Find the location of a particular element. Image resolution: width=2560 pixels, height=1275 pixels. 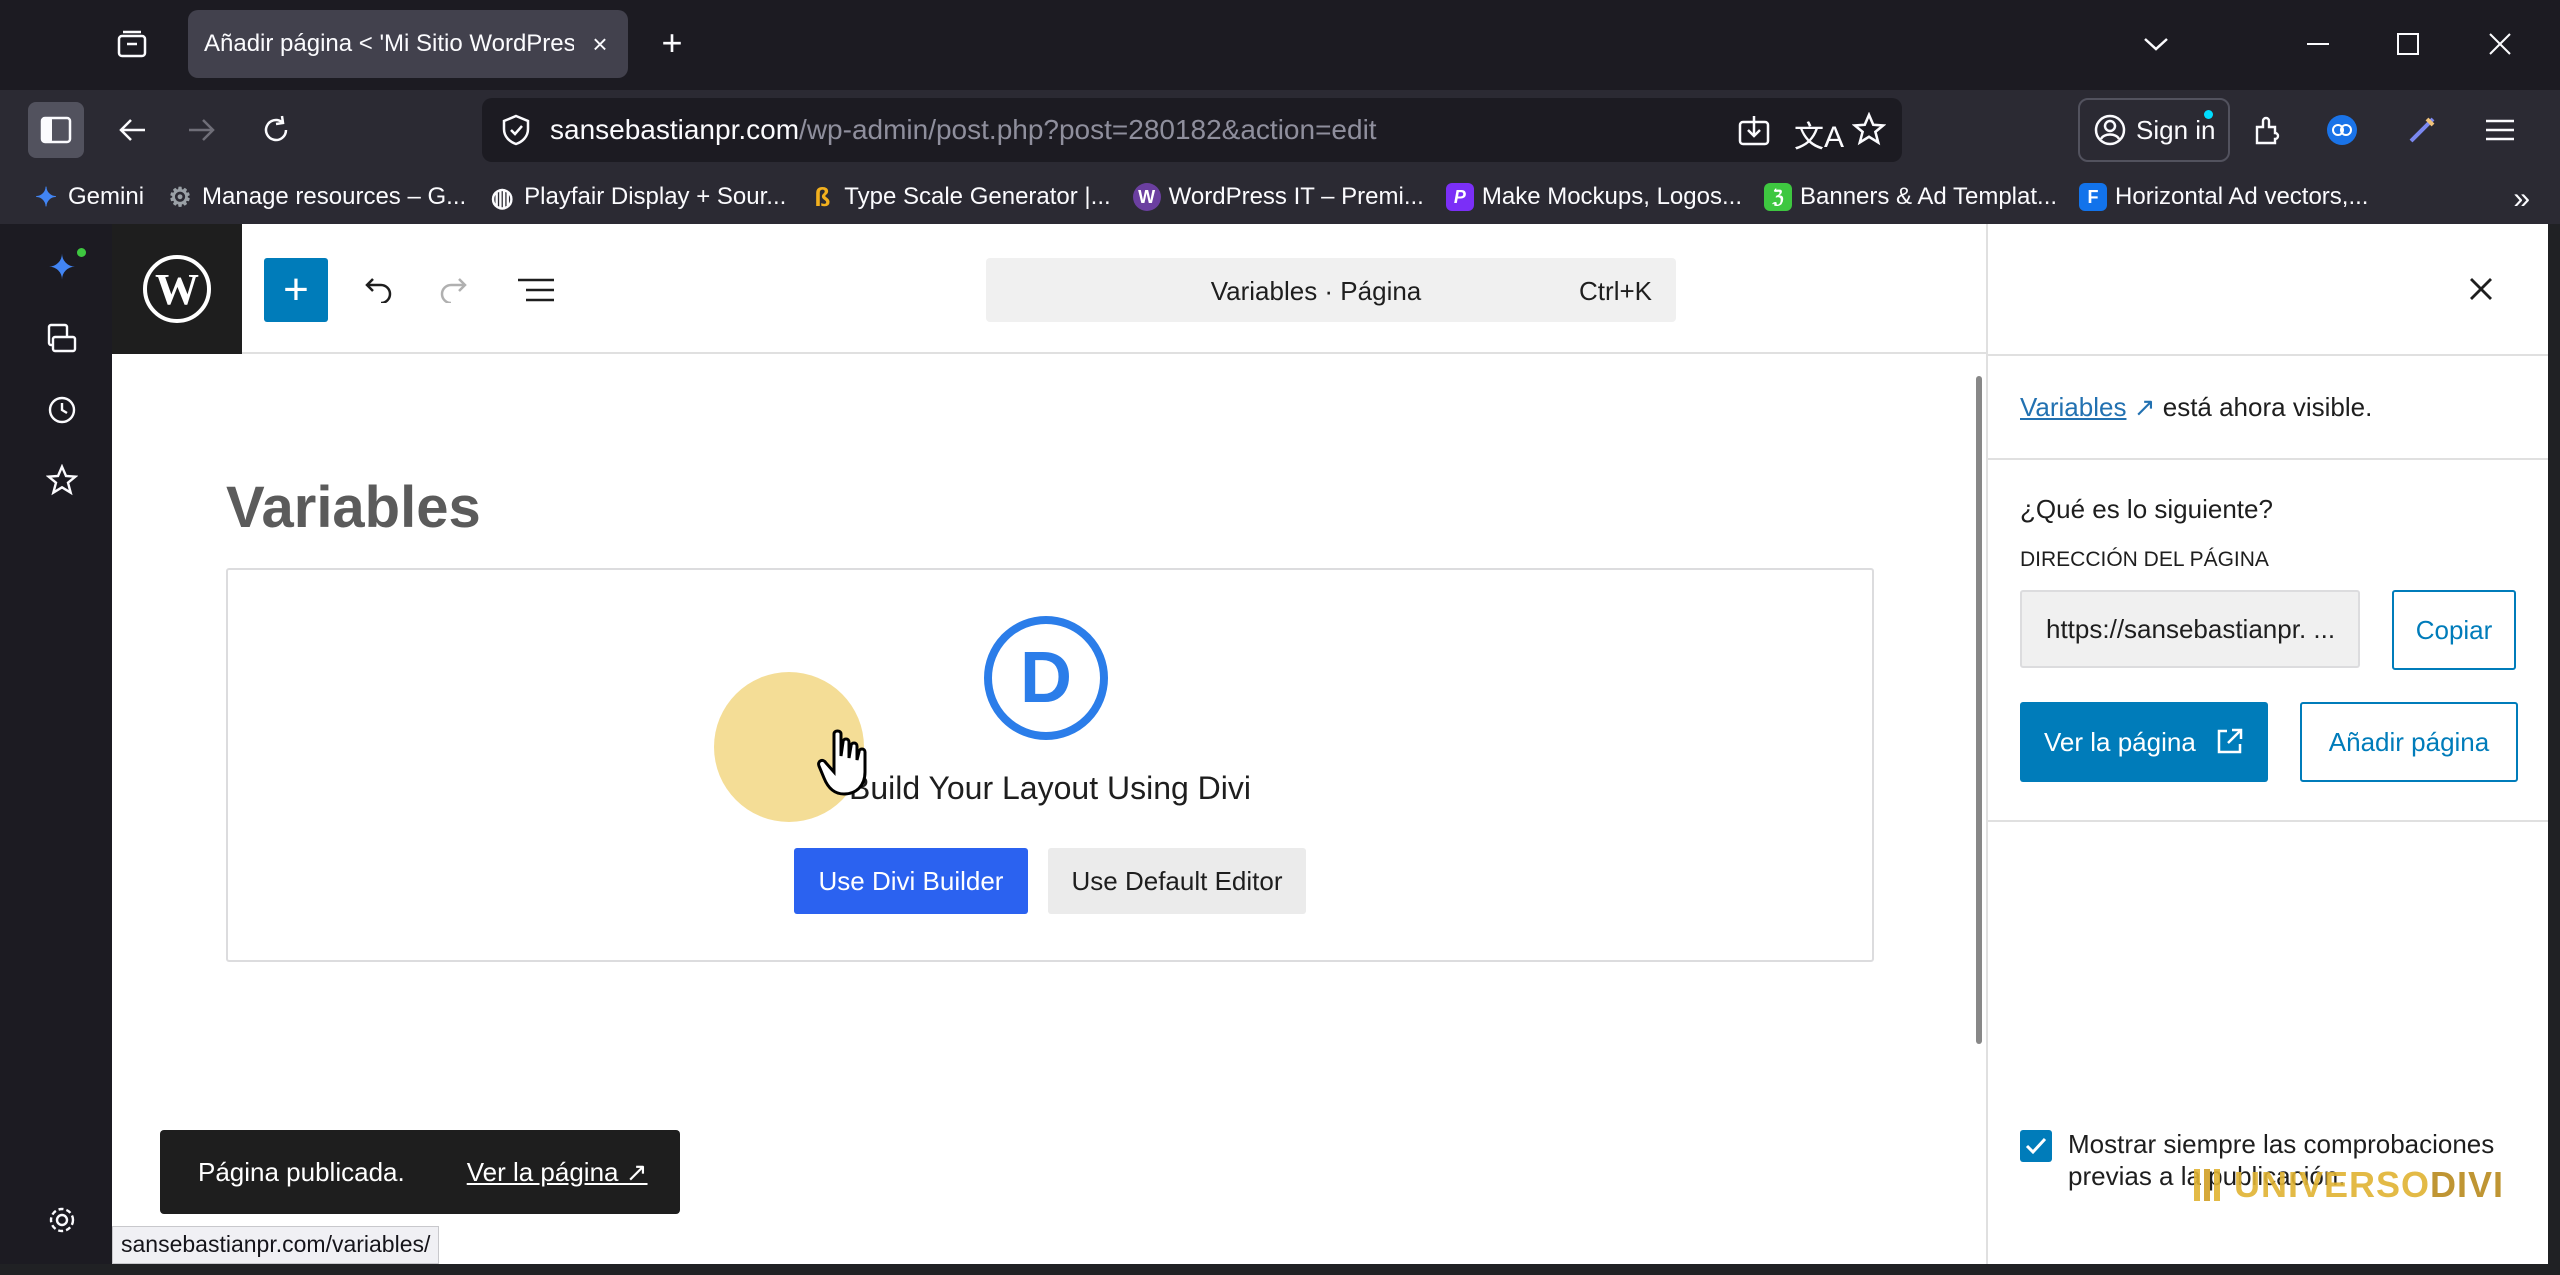

minimize-icon is located at coordinates (2318, 44).